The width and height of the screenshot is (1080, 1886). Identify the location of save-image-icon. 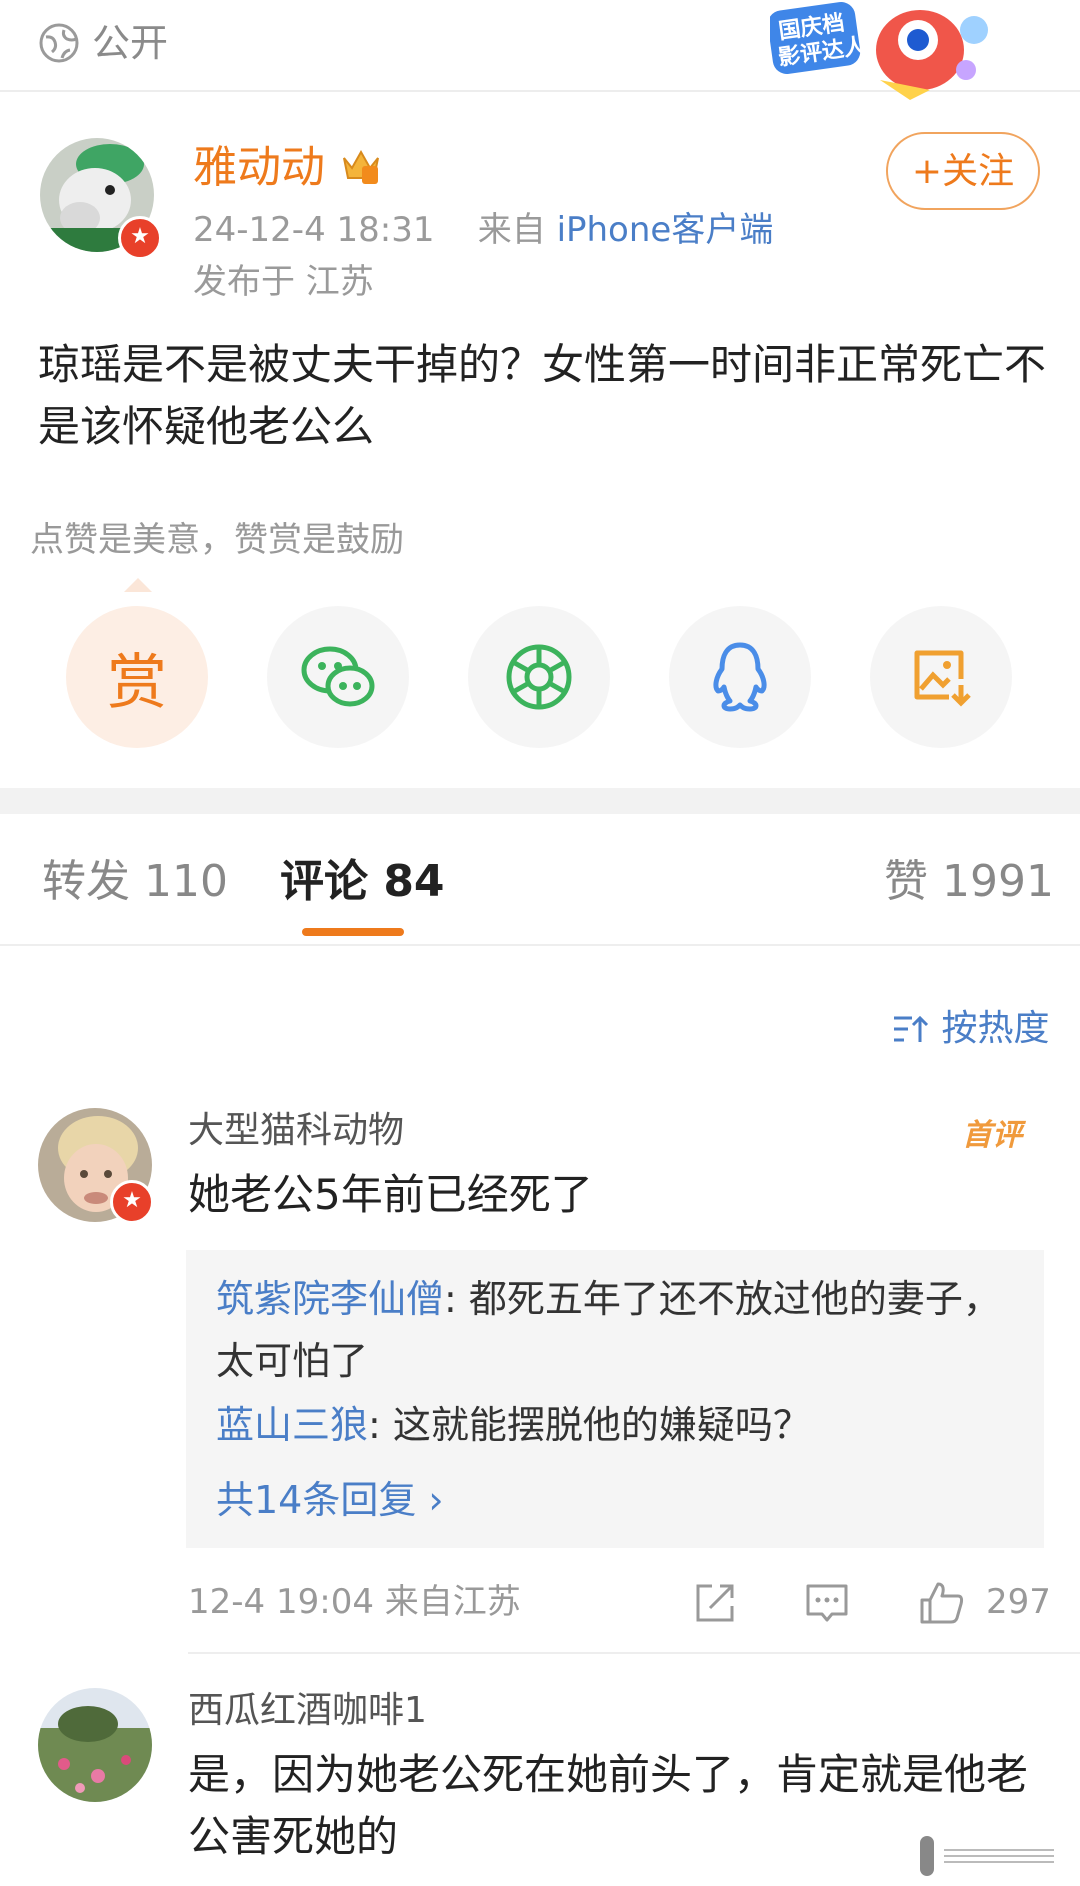
(942, 678).